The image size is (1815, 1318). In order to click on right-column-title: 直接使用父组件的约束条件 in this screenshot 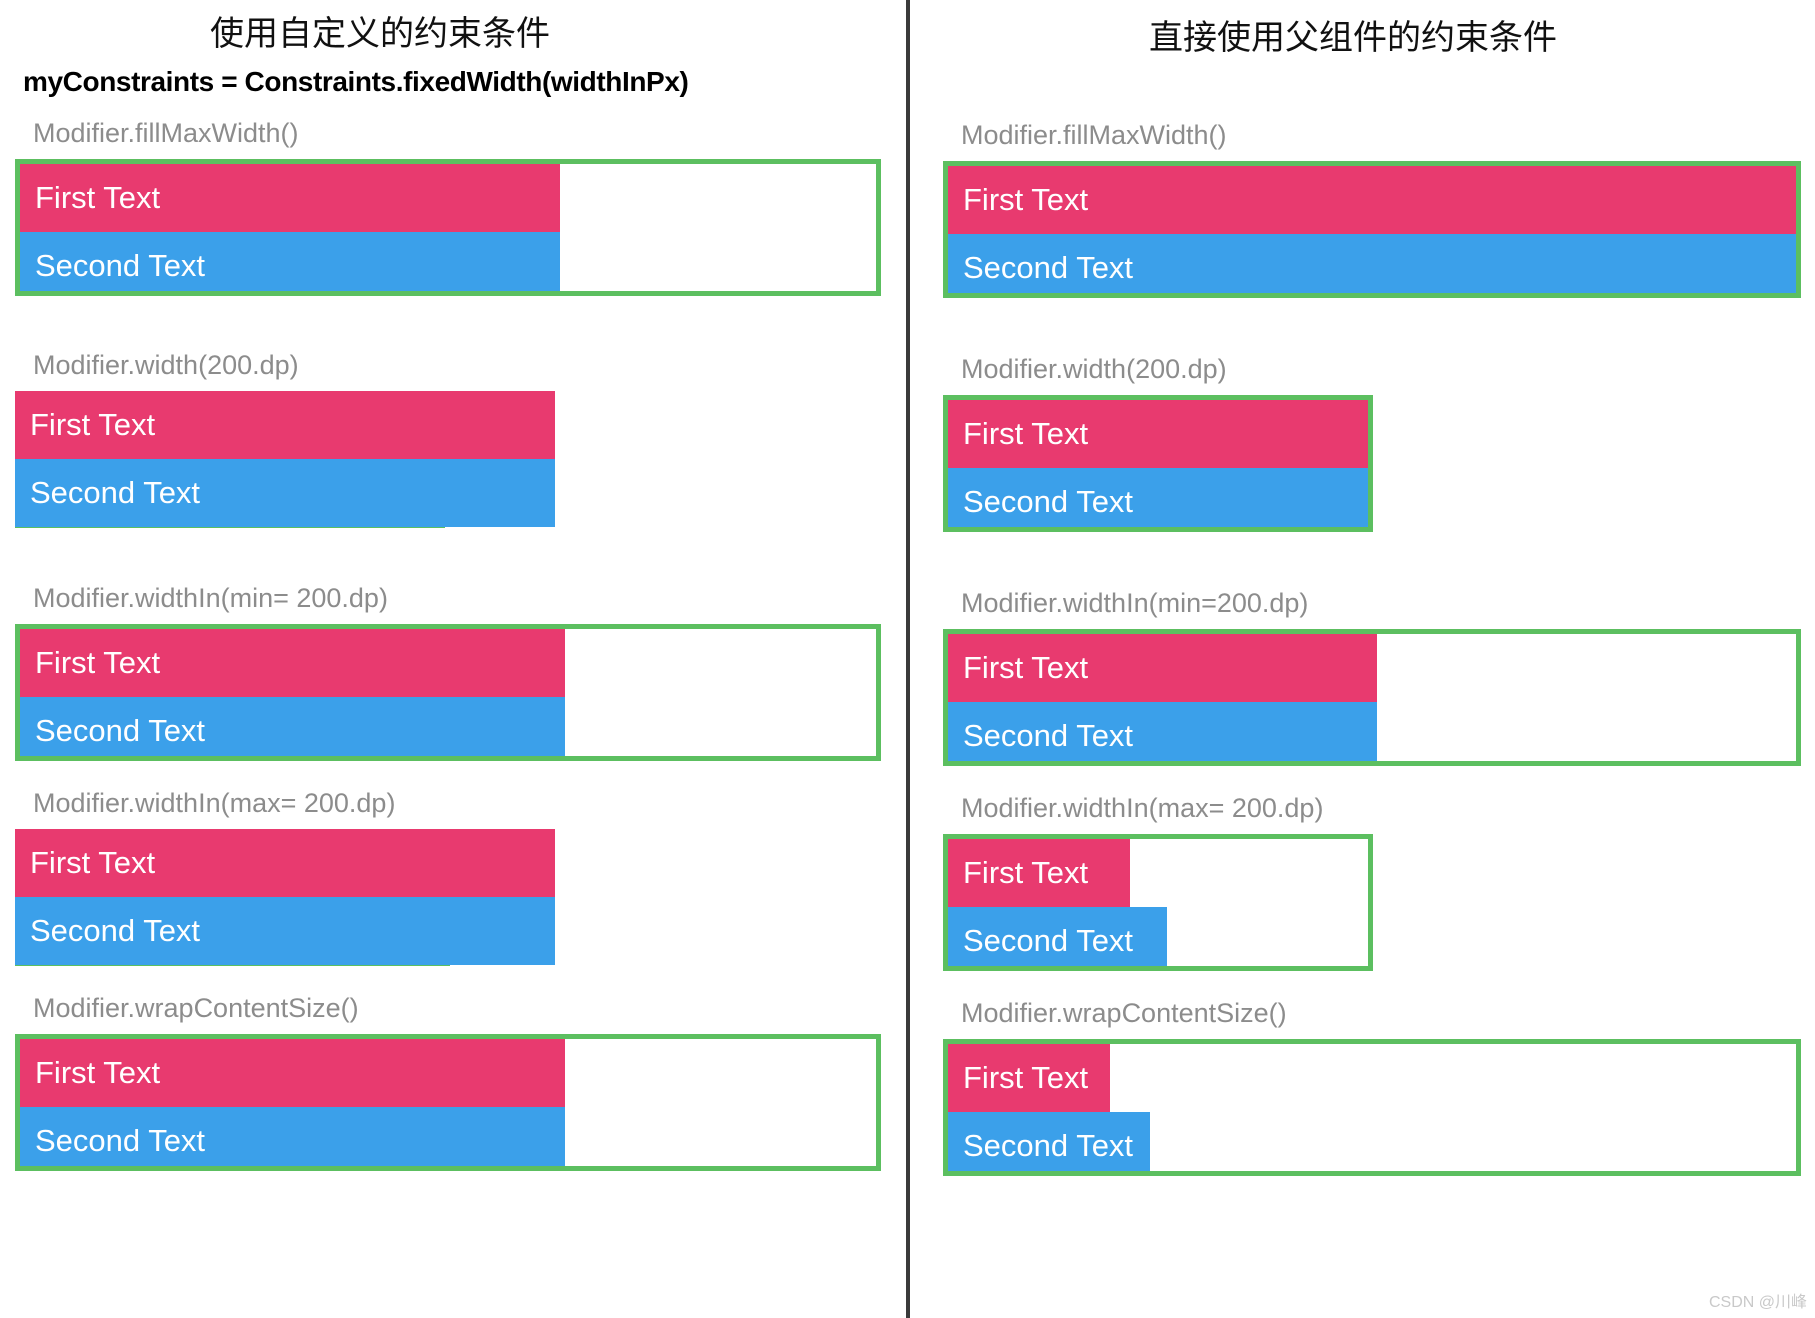, I will do `click(1353, 38)`.